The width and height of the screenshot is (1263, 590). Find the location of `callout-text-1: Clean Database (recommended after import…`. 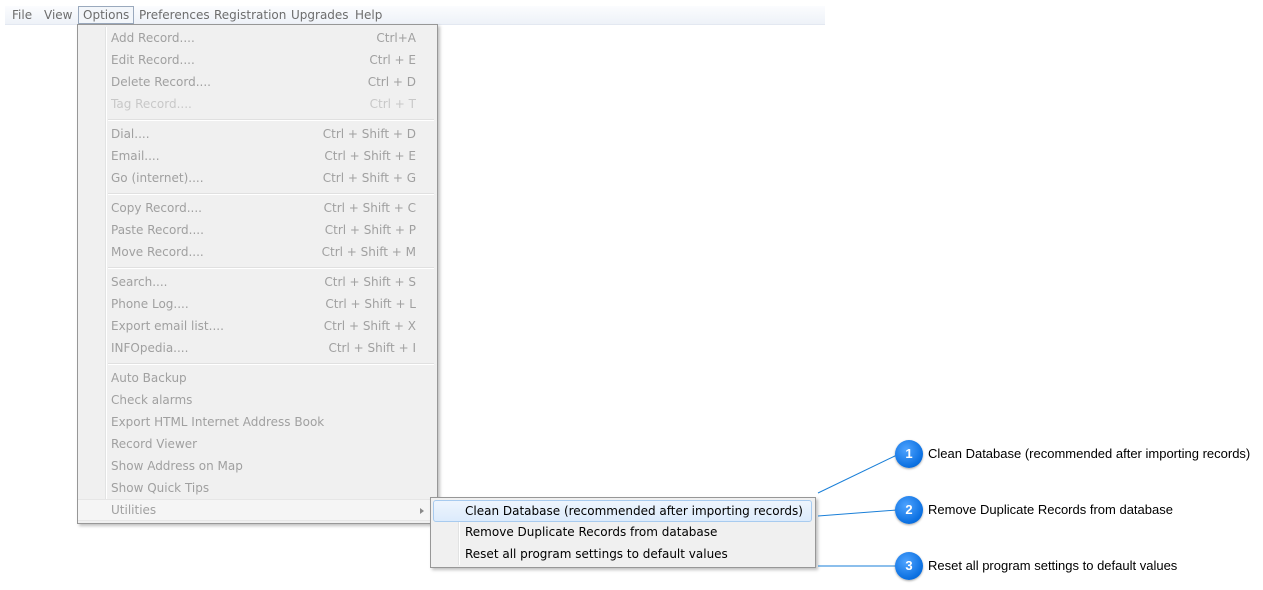

callout-text-1: Clean Database (recommended after import… is located at coordinates (1089, 453).